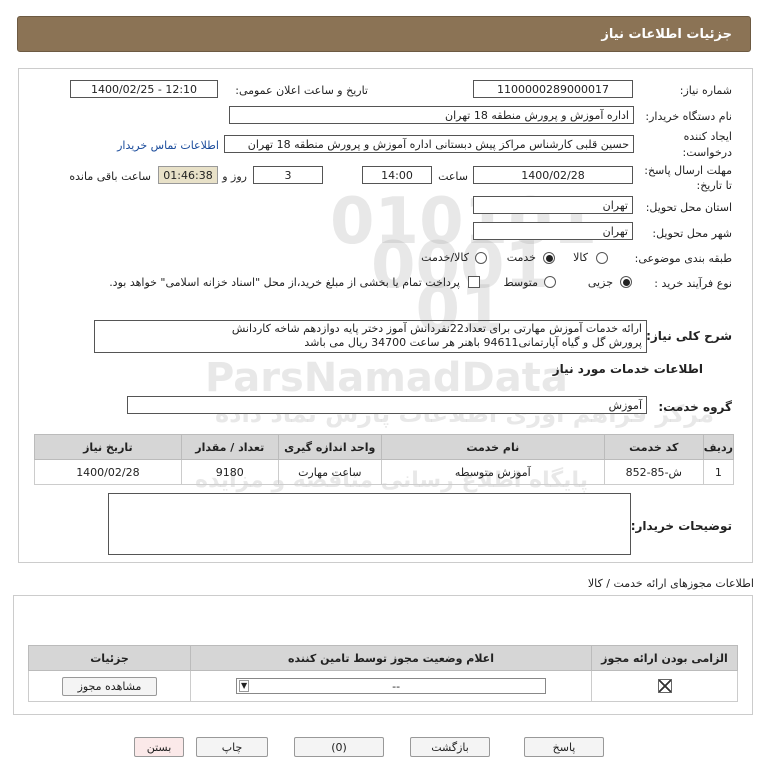  Describe the element at coordinates (580, 257) in the screenshot. I see `category-goods-label: کالا` at that location.